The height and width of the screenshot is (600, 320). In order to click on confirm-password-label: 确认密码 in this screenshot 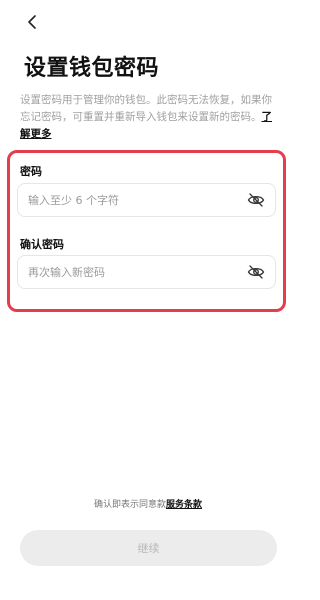, I will do `click(42, 244)`.